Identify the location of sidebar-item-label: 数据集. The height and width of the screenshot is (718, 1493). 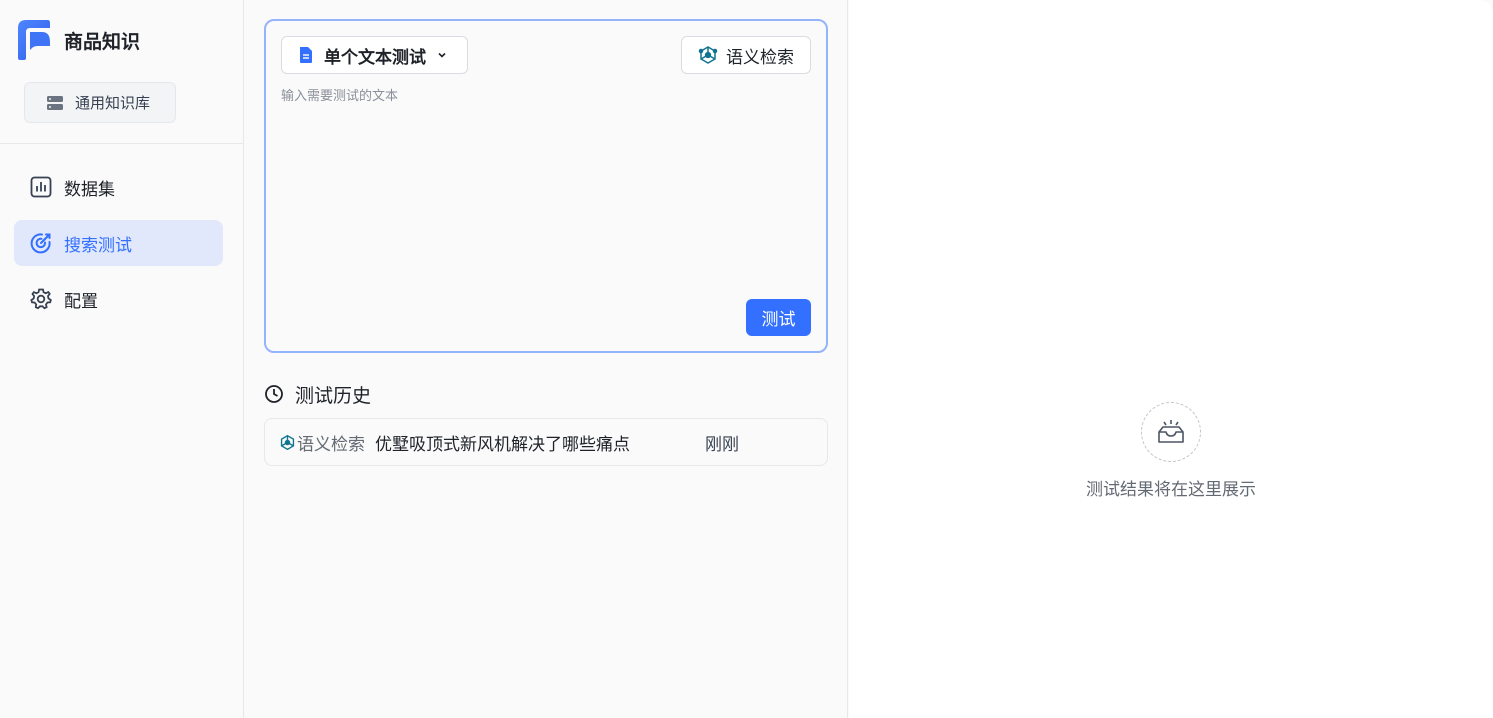
(89, 189).